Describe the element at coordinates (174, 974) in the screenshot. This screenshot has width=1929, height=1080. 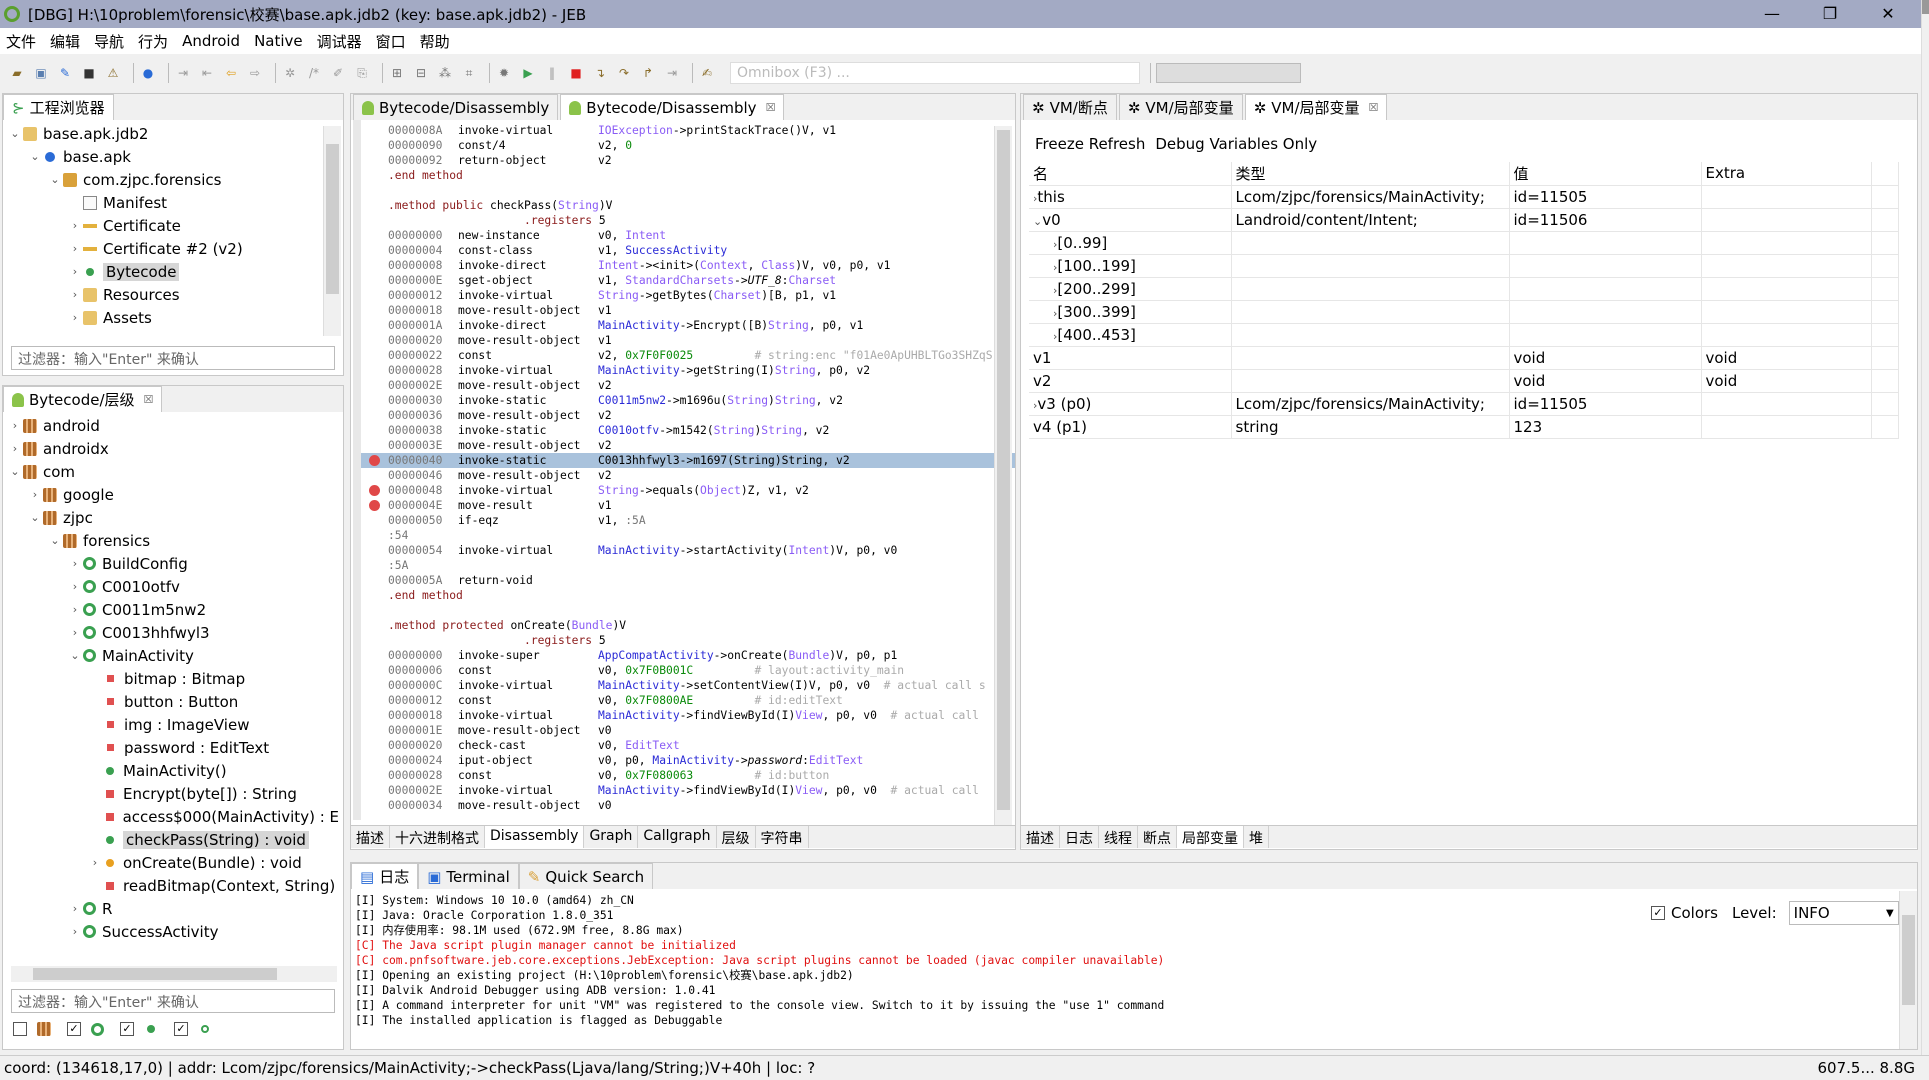
I see `horizontal-scrollbar` at that location.